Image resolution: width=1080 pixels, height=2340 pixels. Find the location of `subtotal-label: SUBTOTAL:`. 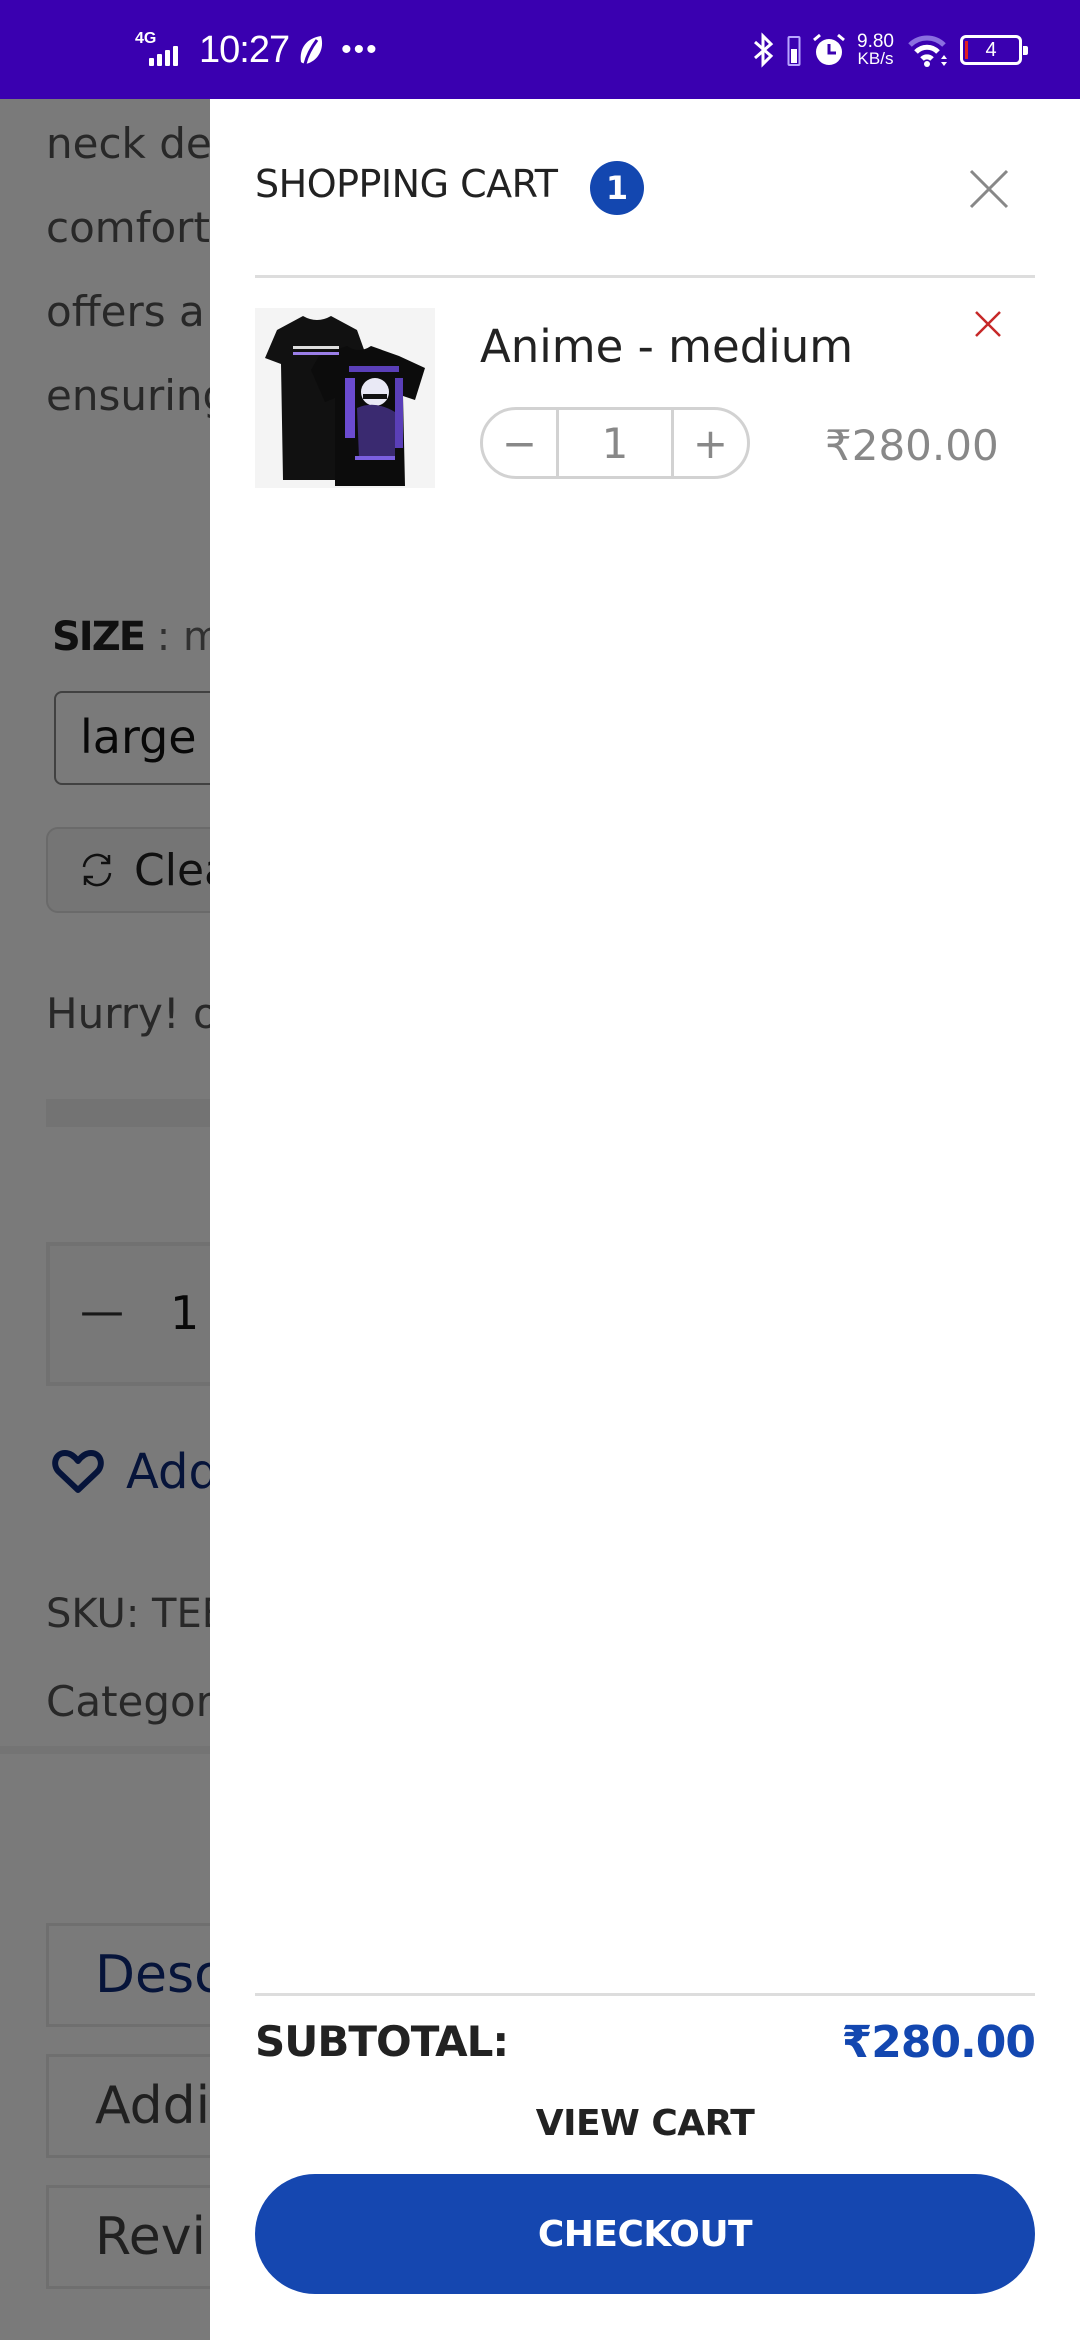

subtotal-label: SUBTOTAL: is located at coordinates (382, 2041).